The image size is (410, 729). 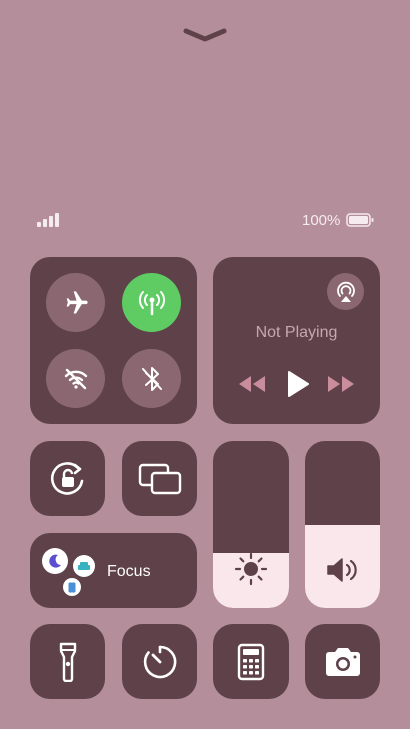 I want to click on now-playing-panel: Not Playing, so click(x=296, y=340).